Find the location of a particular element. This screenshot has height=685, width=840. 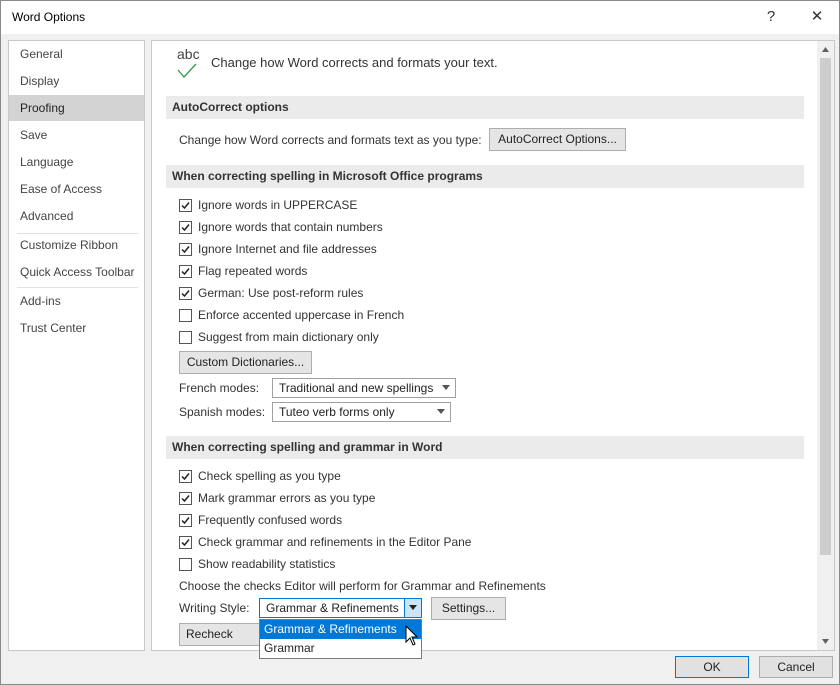

section-autocorrect: AutoCorrect options is located at coordinates (485, 107).